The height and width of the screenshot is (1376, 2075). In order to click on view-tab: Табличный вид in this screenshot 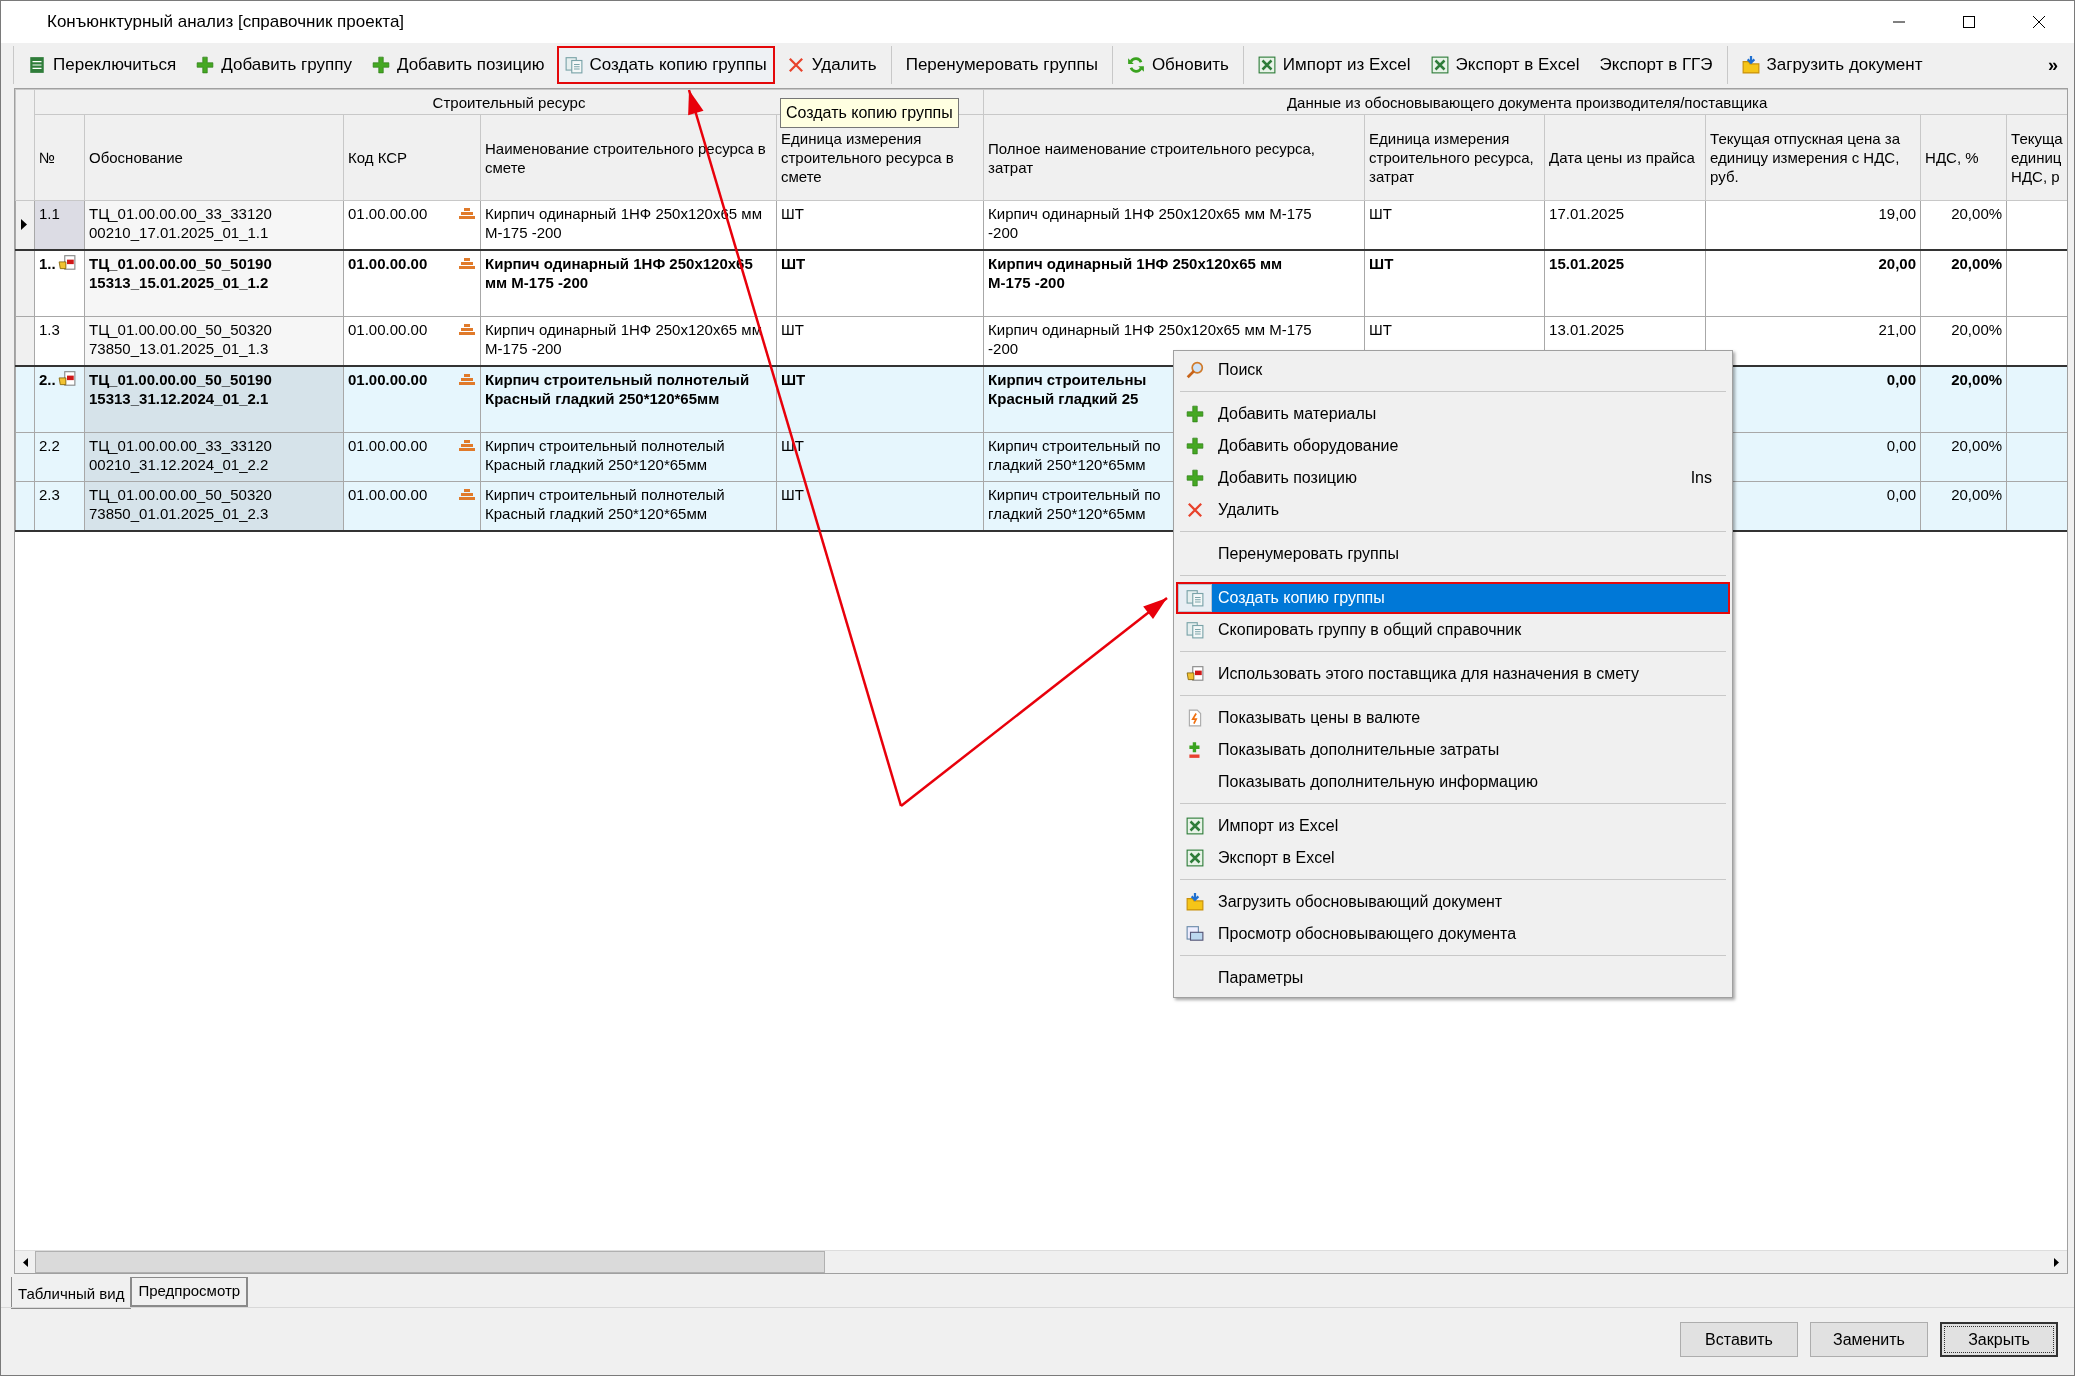, I will do `click(71, 1293)`.